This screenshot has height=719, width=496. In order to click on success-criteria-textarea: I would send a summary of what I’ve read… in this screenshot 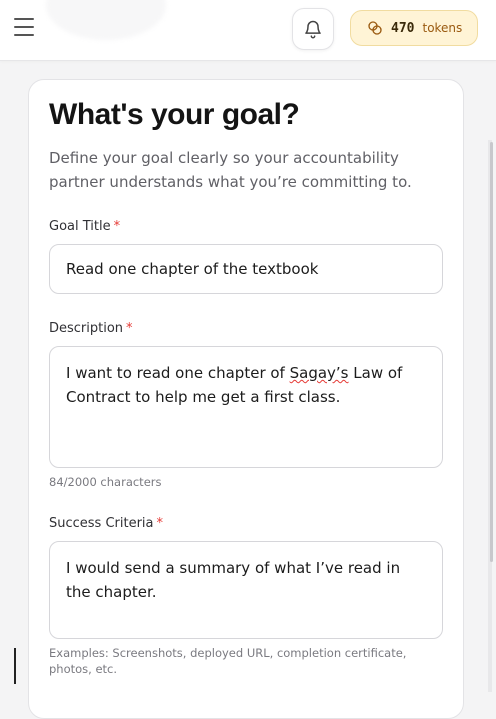, I will do `click(246, 590)`.